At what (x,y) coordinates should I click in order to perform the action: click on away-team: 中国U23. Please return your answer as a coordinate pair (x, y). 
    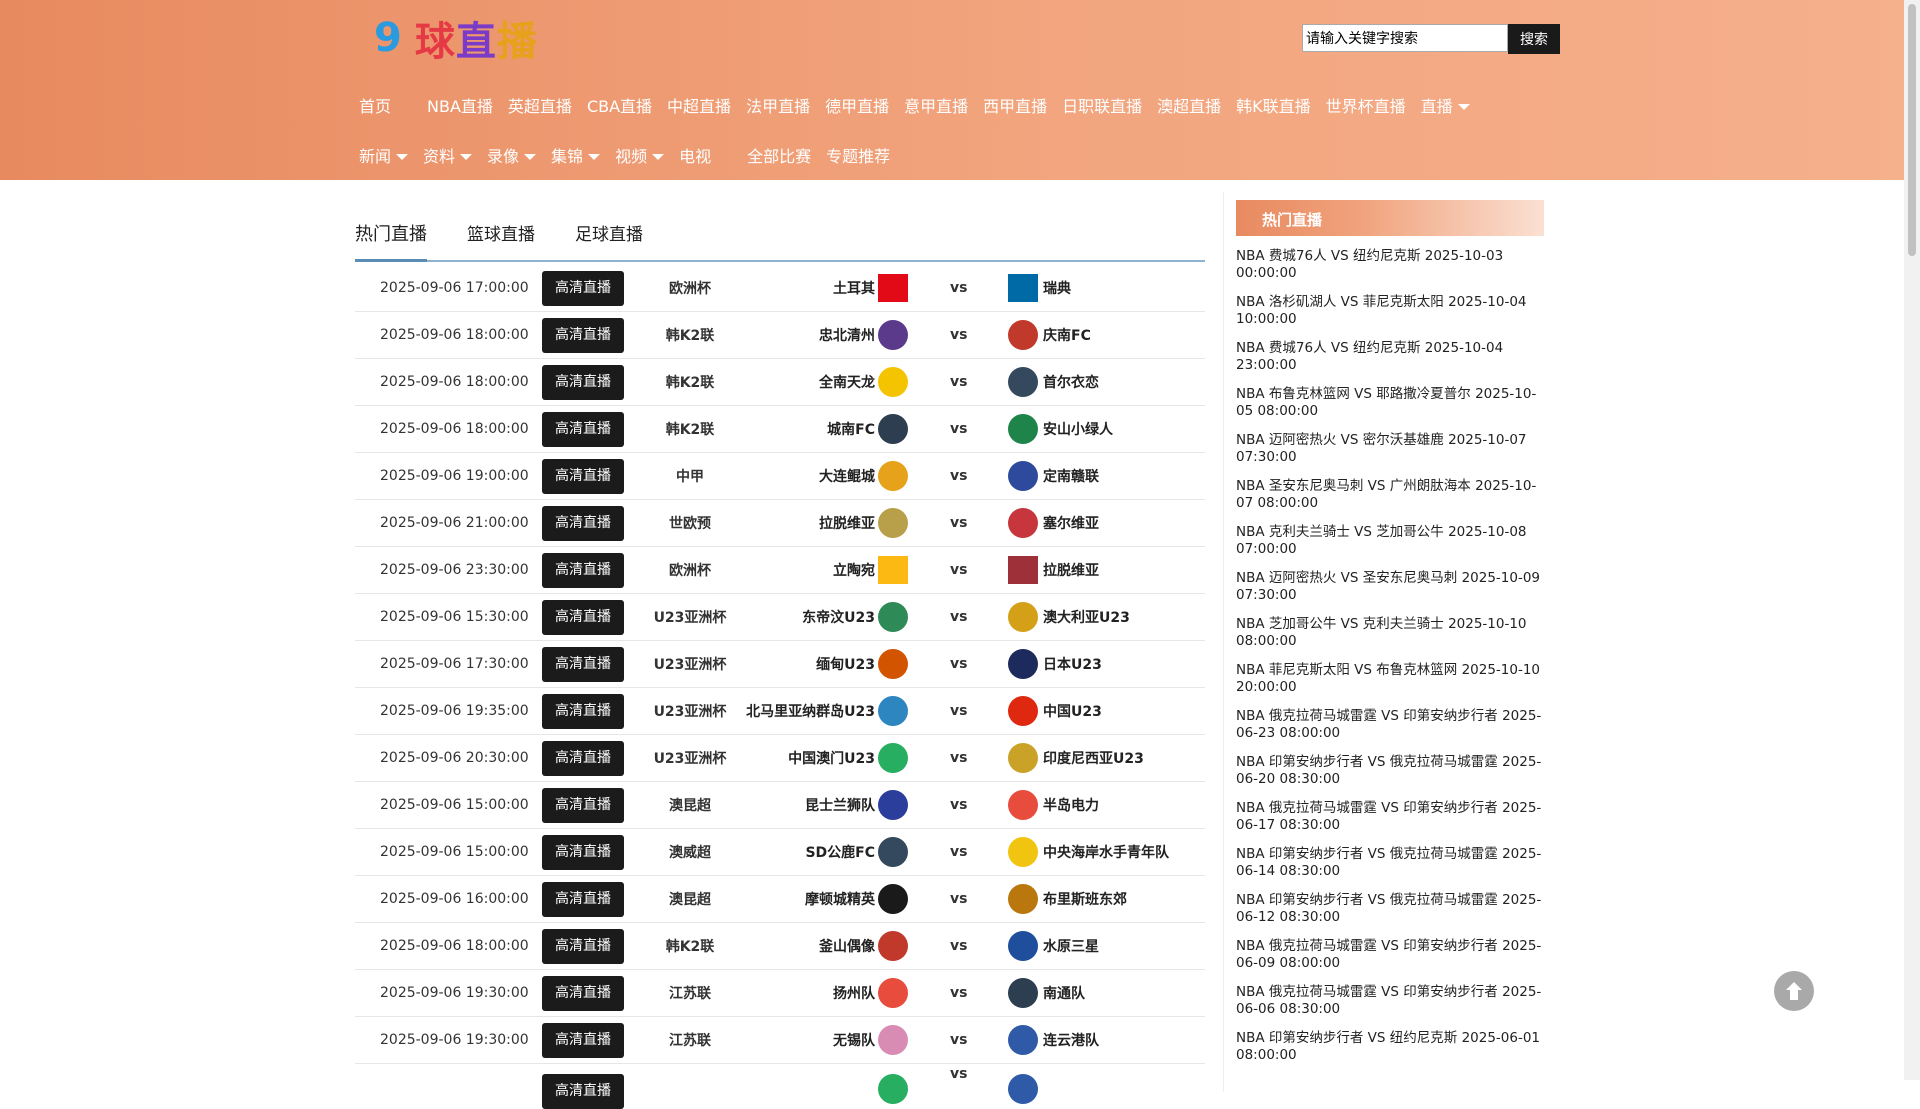
    Looking at the image, I should click on (1072, 711).